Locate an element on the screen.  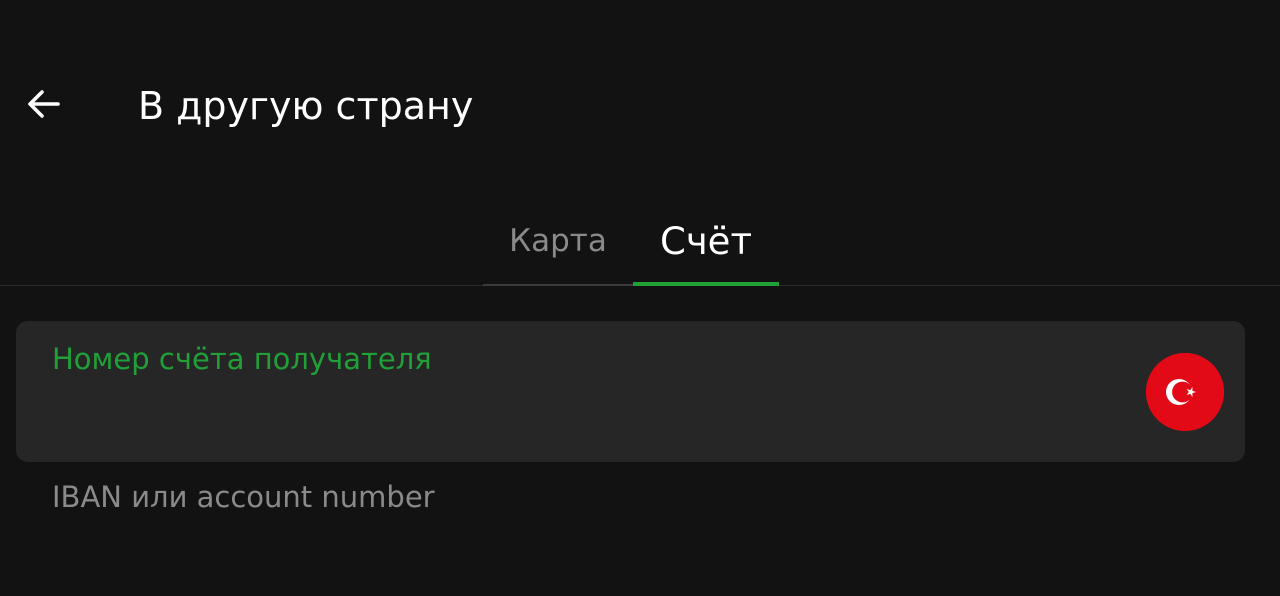
tab-account: Счёт is located at coordinates (706, 241).